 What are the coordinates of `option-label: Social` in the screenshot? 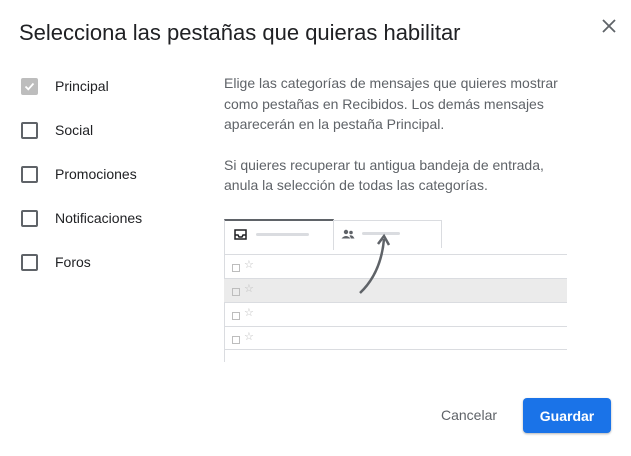 It's located at (74, 130).